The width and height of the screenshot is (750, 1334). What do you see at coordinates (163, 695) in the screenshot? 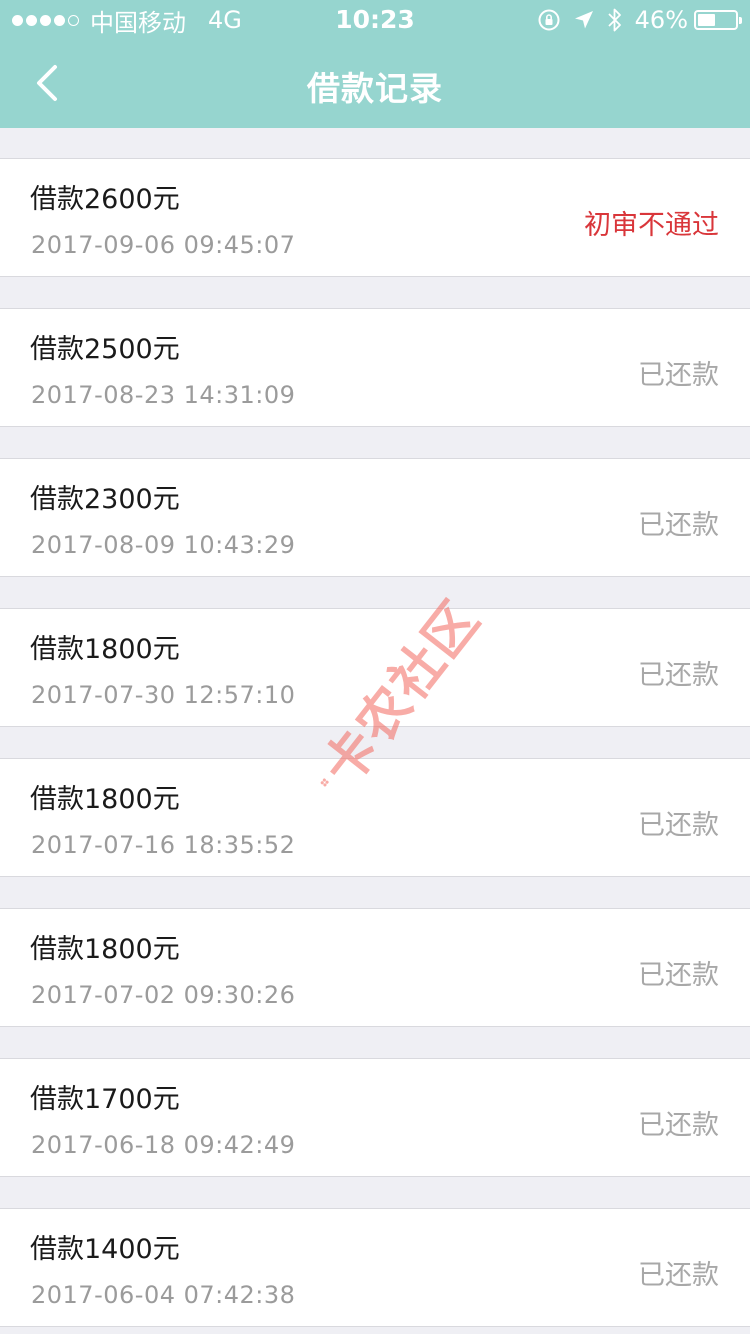
I see `loan-time: 2017-07-30 12:57:10` at bounding box center [163, 695].